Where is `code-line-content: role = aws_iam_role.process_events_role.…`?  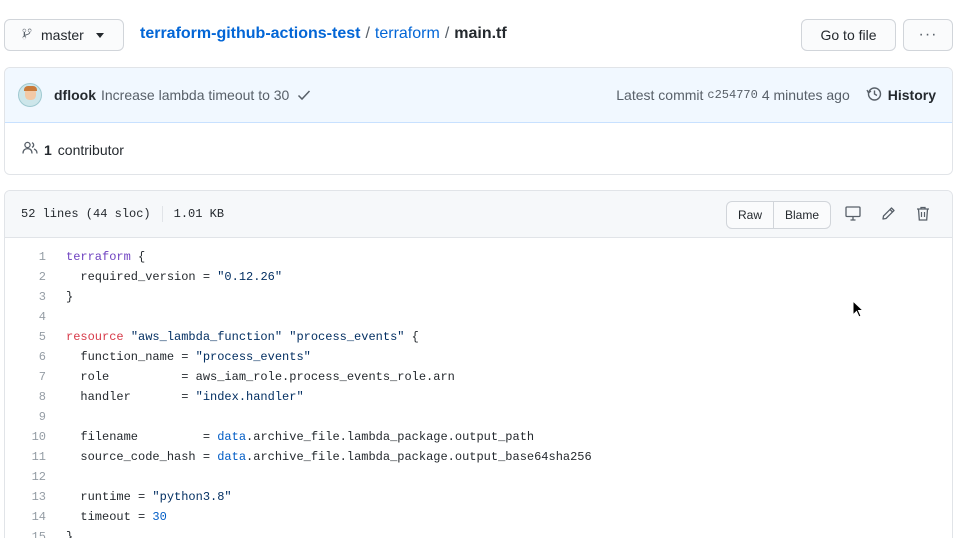
code-line-content: role = aws_iam_role.process_events_role.… is located at coordinates (250, 377).